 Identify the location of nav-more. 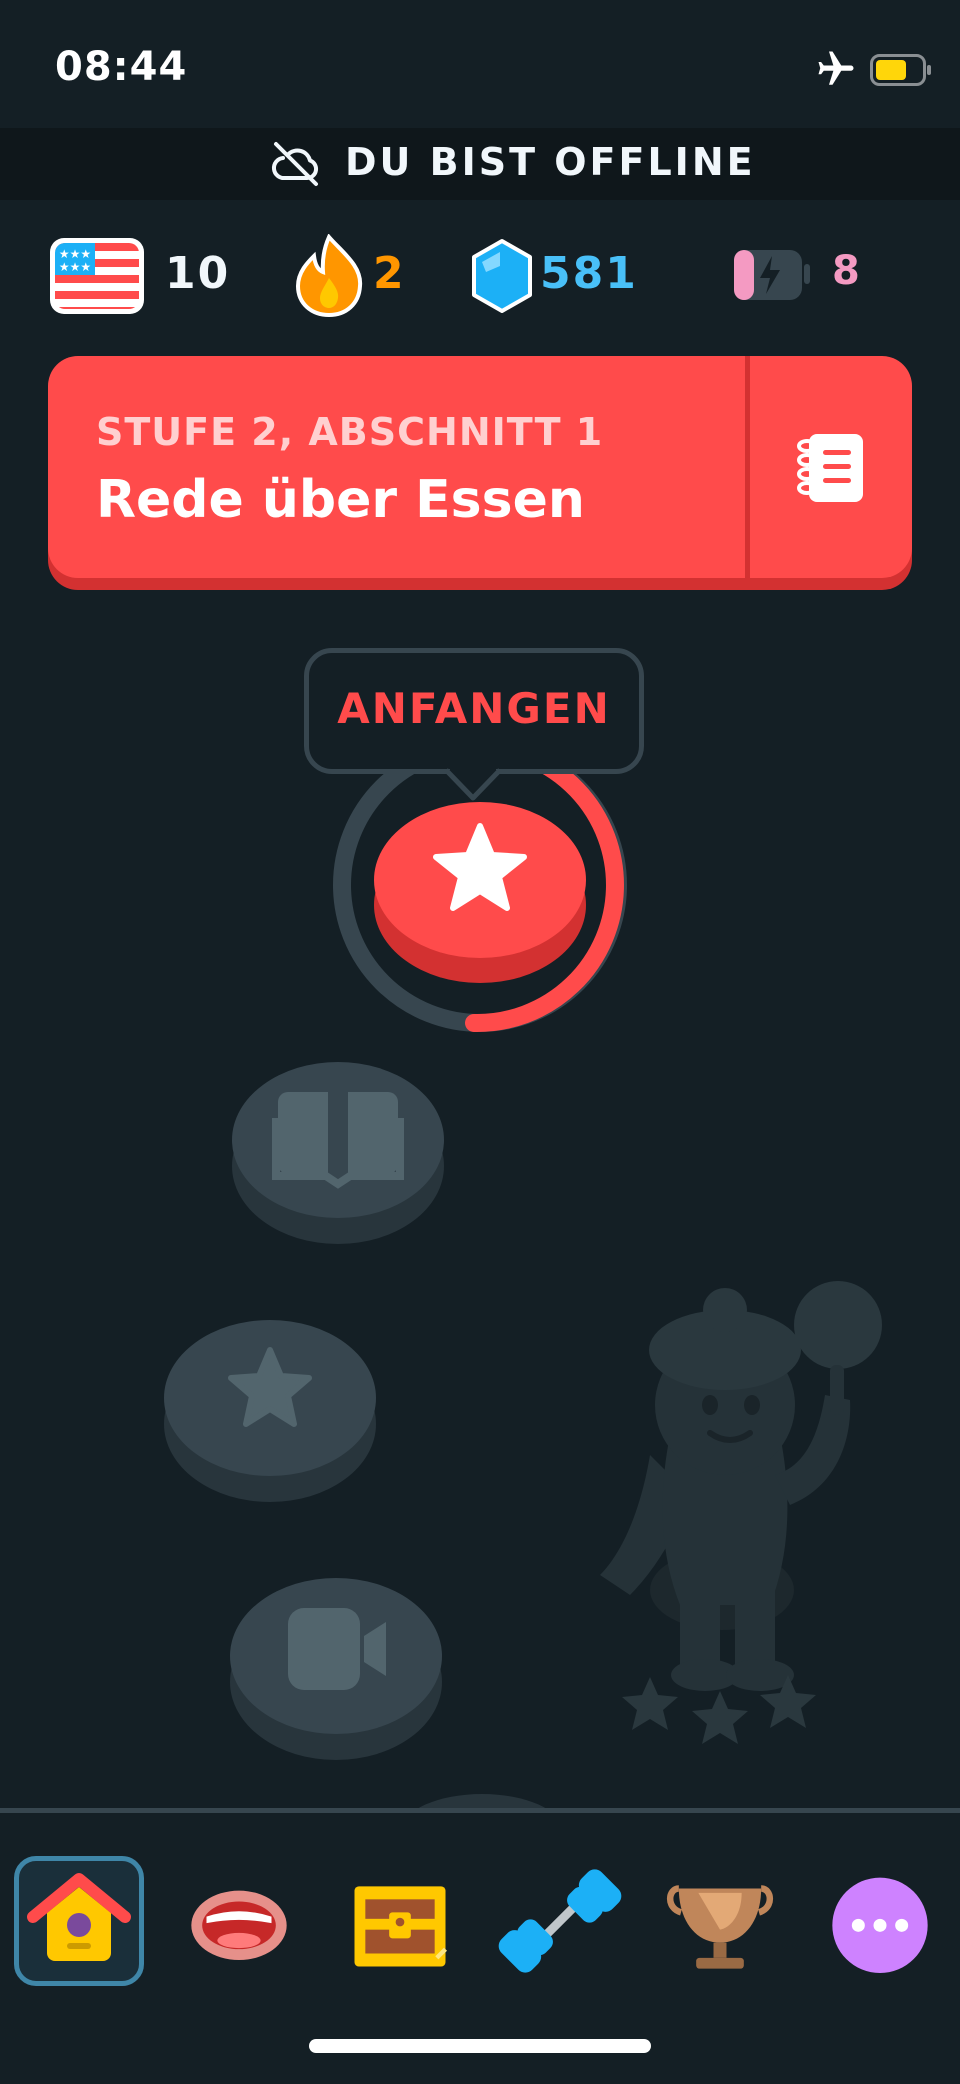
(880, 1921).